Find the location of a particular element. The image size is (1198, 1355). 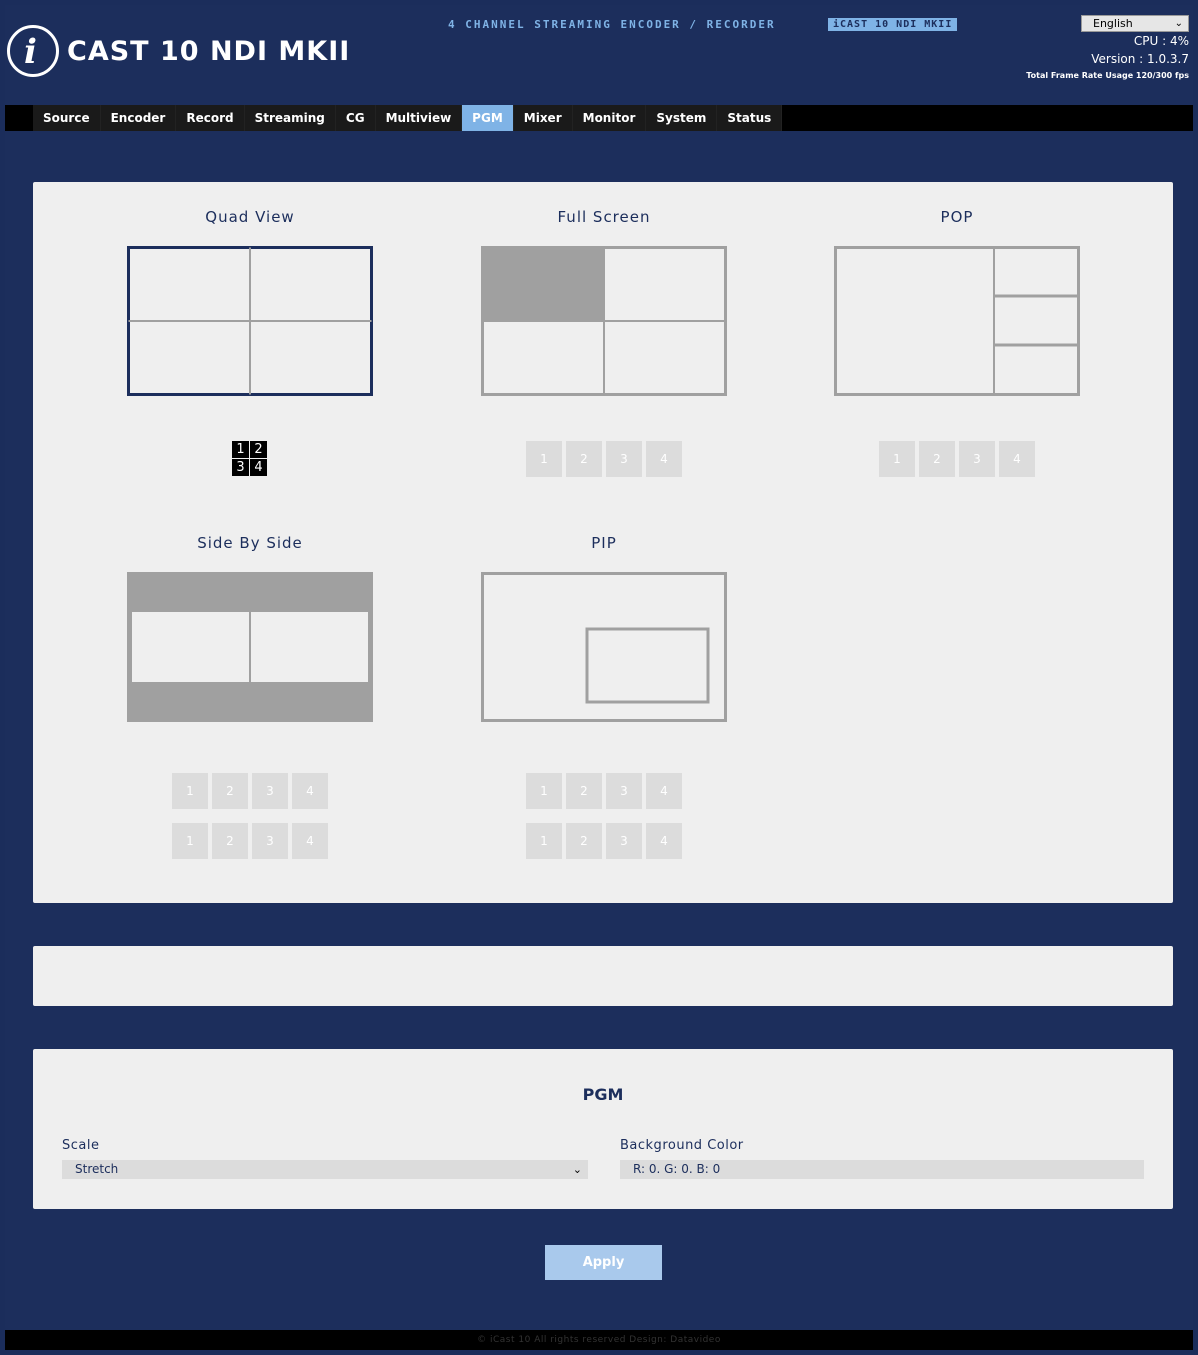

quad-view-title: Quad View is located at coordinates (250, 217).